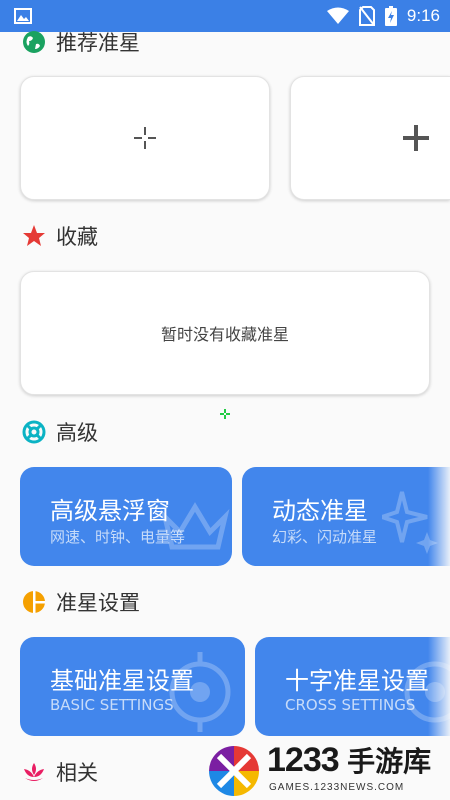 This screenshot has height=800, width=450. What do you see at coordinates (423, 15) in the screenshot?
I see `clock: 9:16` at bounding box center [423, 15].